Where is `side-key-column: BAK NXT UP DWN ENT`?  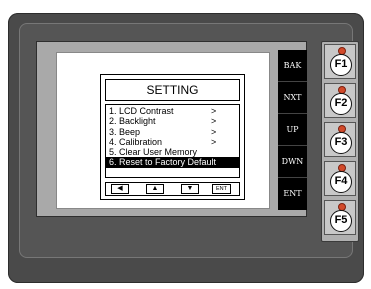
side-key-column: BAK NXT UP DWN ENT is located at coordinates (292, 130).